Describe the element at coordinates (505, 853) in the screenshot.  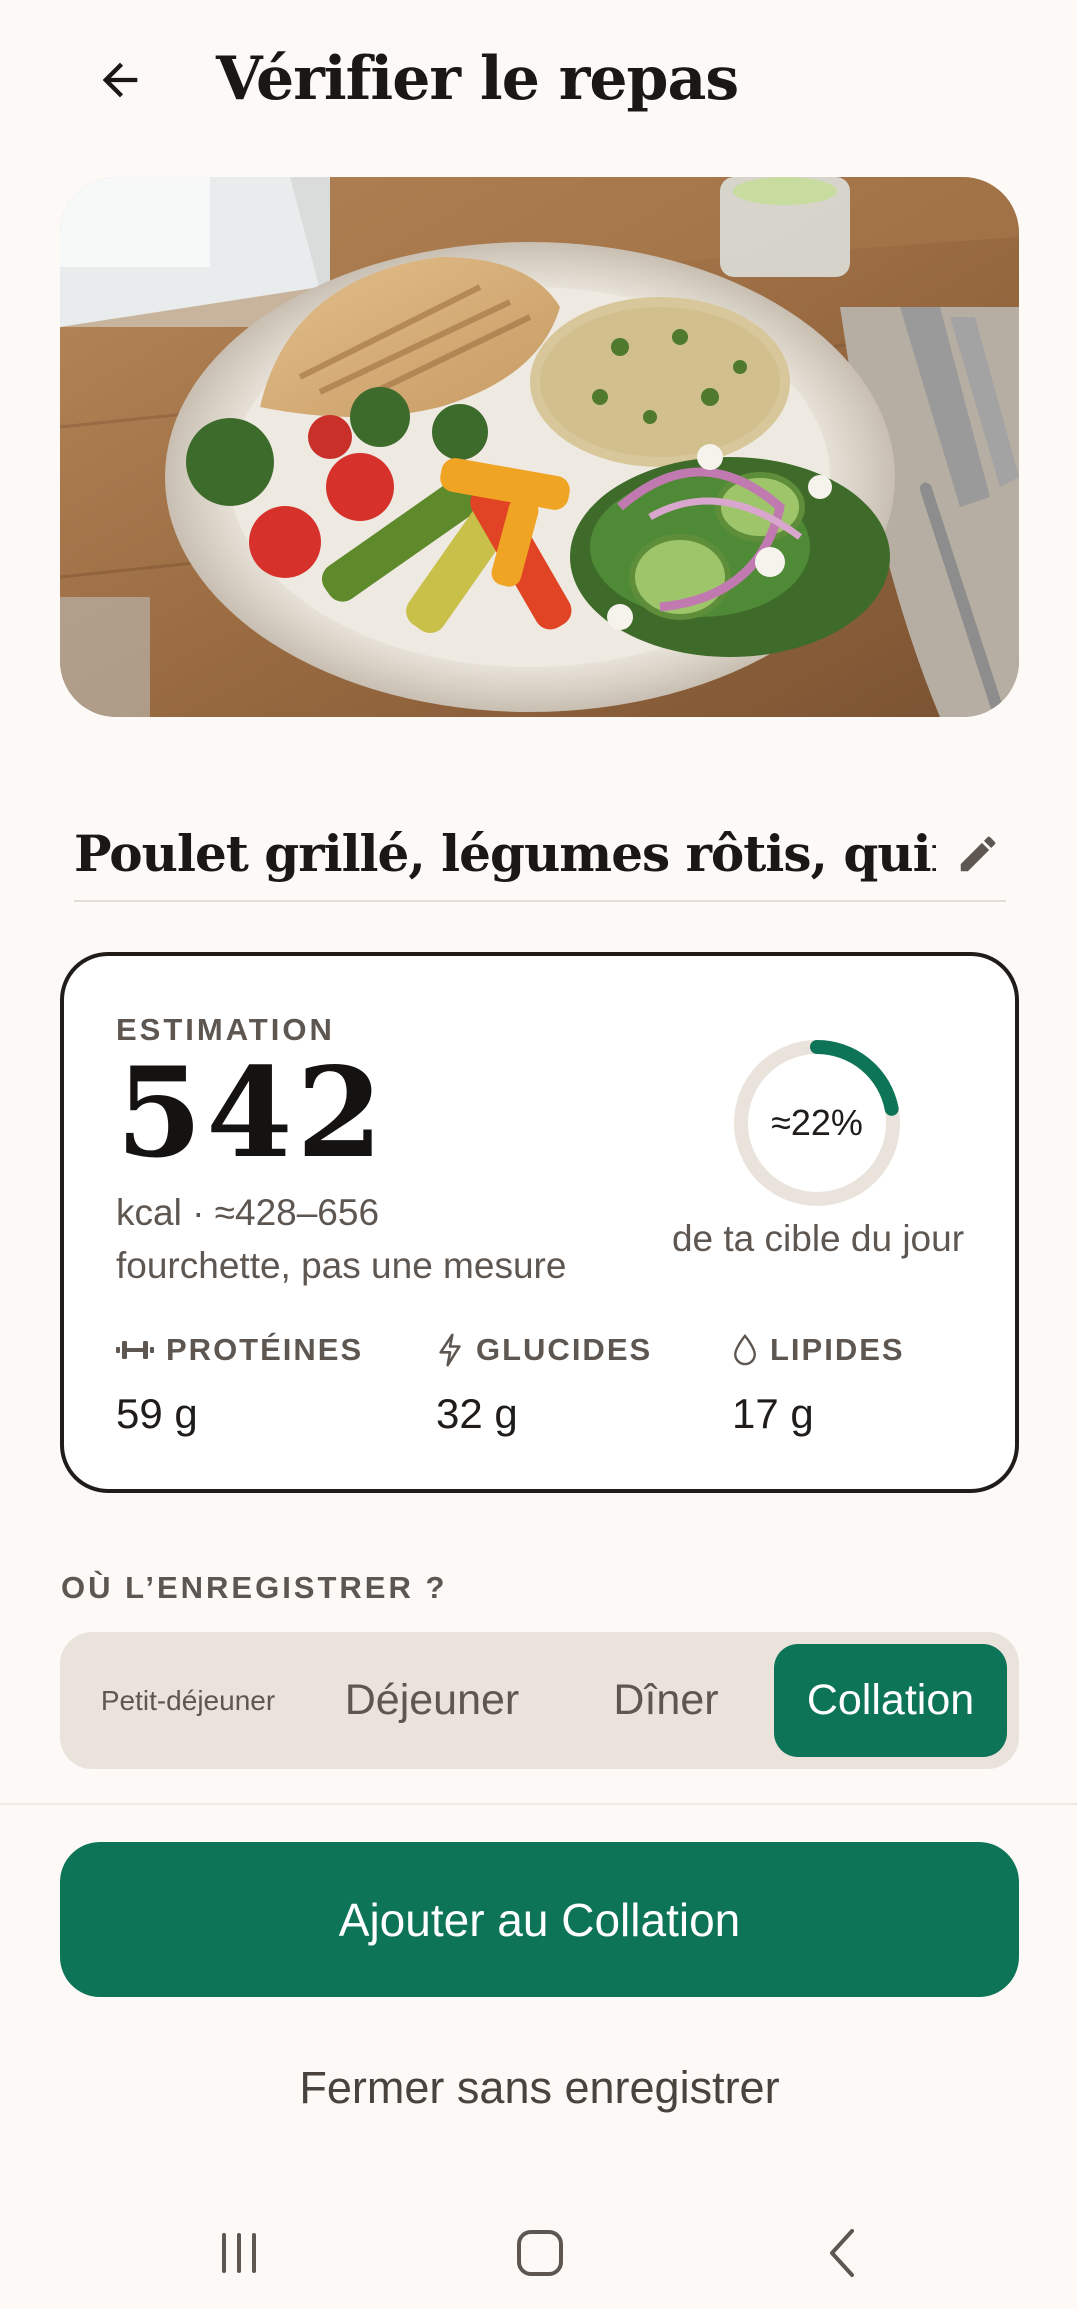
I see `meal-name: Poulet grillé, légumes rôtis, quinoa` at that location.